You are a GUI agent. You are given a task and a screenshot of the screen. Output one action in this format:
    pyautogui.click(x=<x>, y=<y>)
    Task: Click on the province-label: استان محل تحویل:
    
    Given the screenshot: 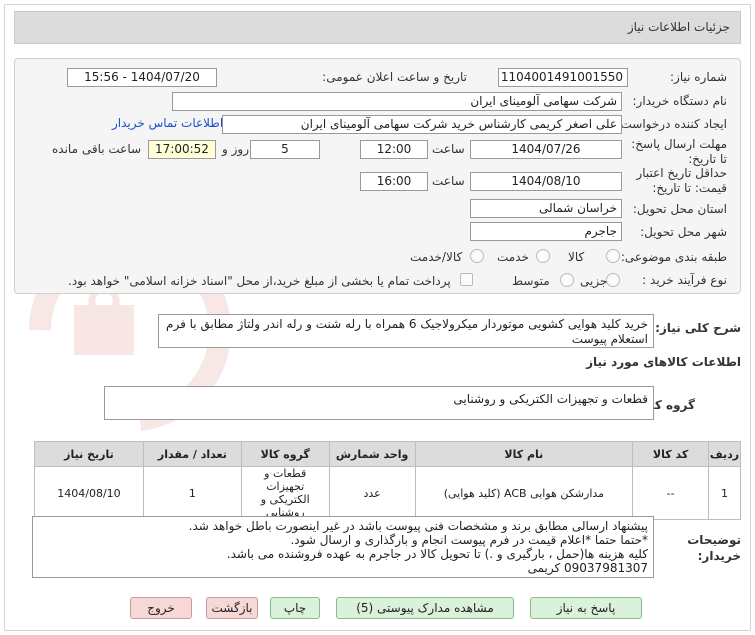 What is the action you would take?
    pyautogui.click(x=679, y=209)
    